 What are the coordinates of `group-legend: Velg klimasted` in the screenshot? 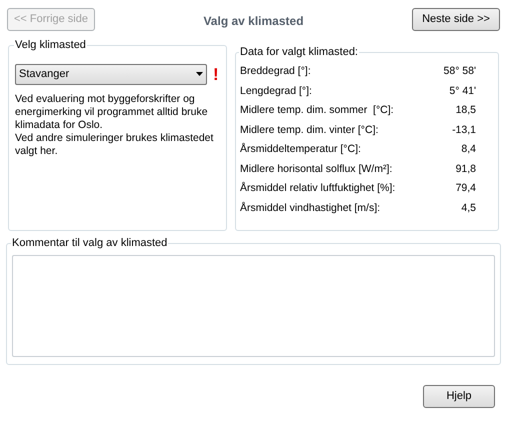 It's located at (50, 45).